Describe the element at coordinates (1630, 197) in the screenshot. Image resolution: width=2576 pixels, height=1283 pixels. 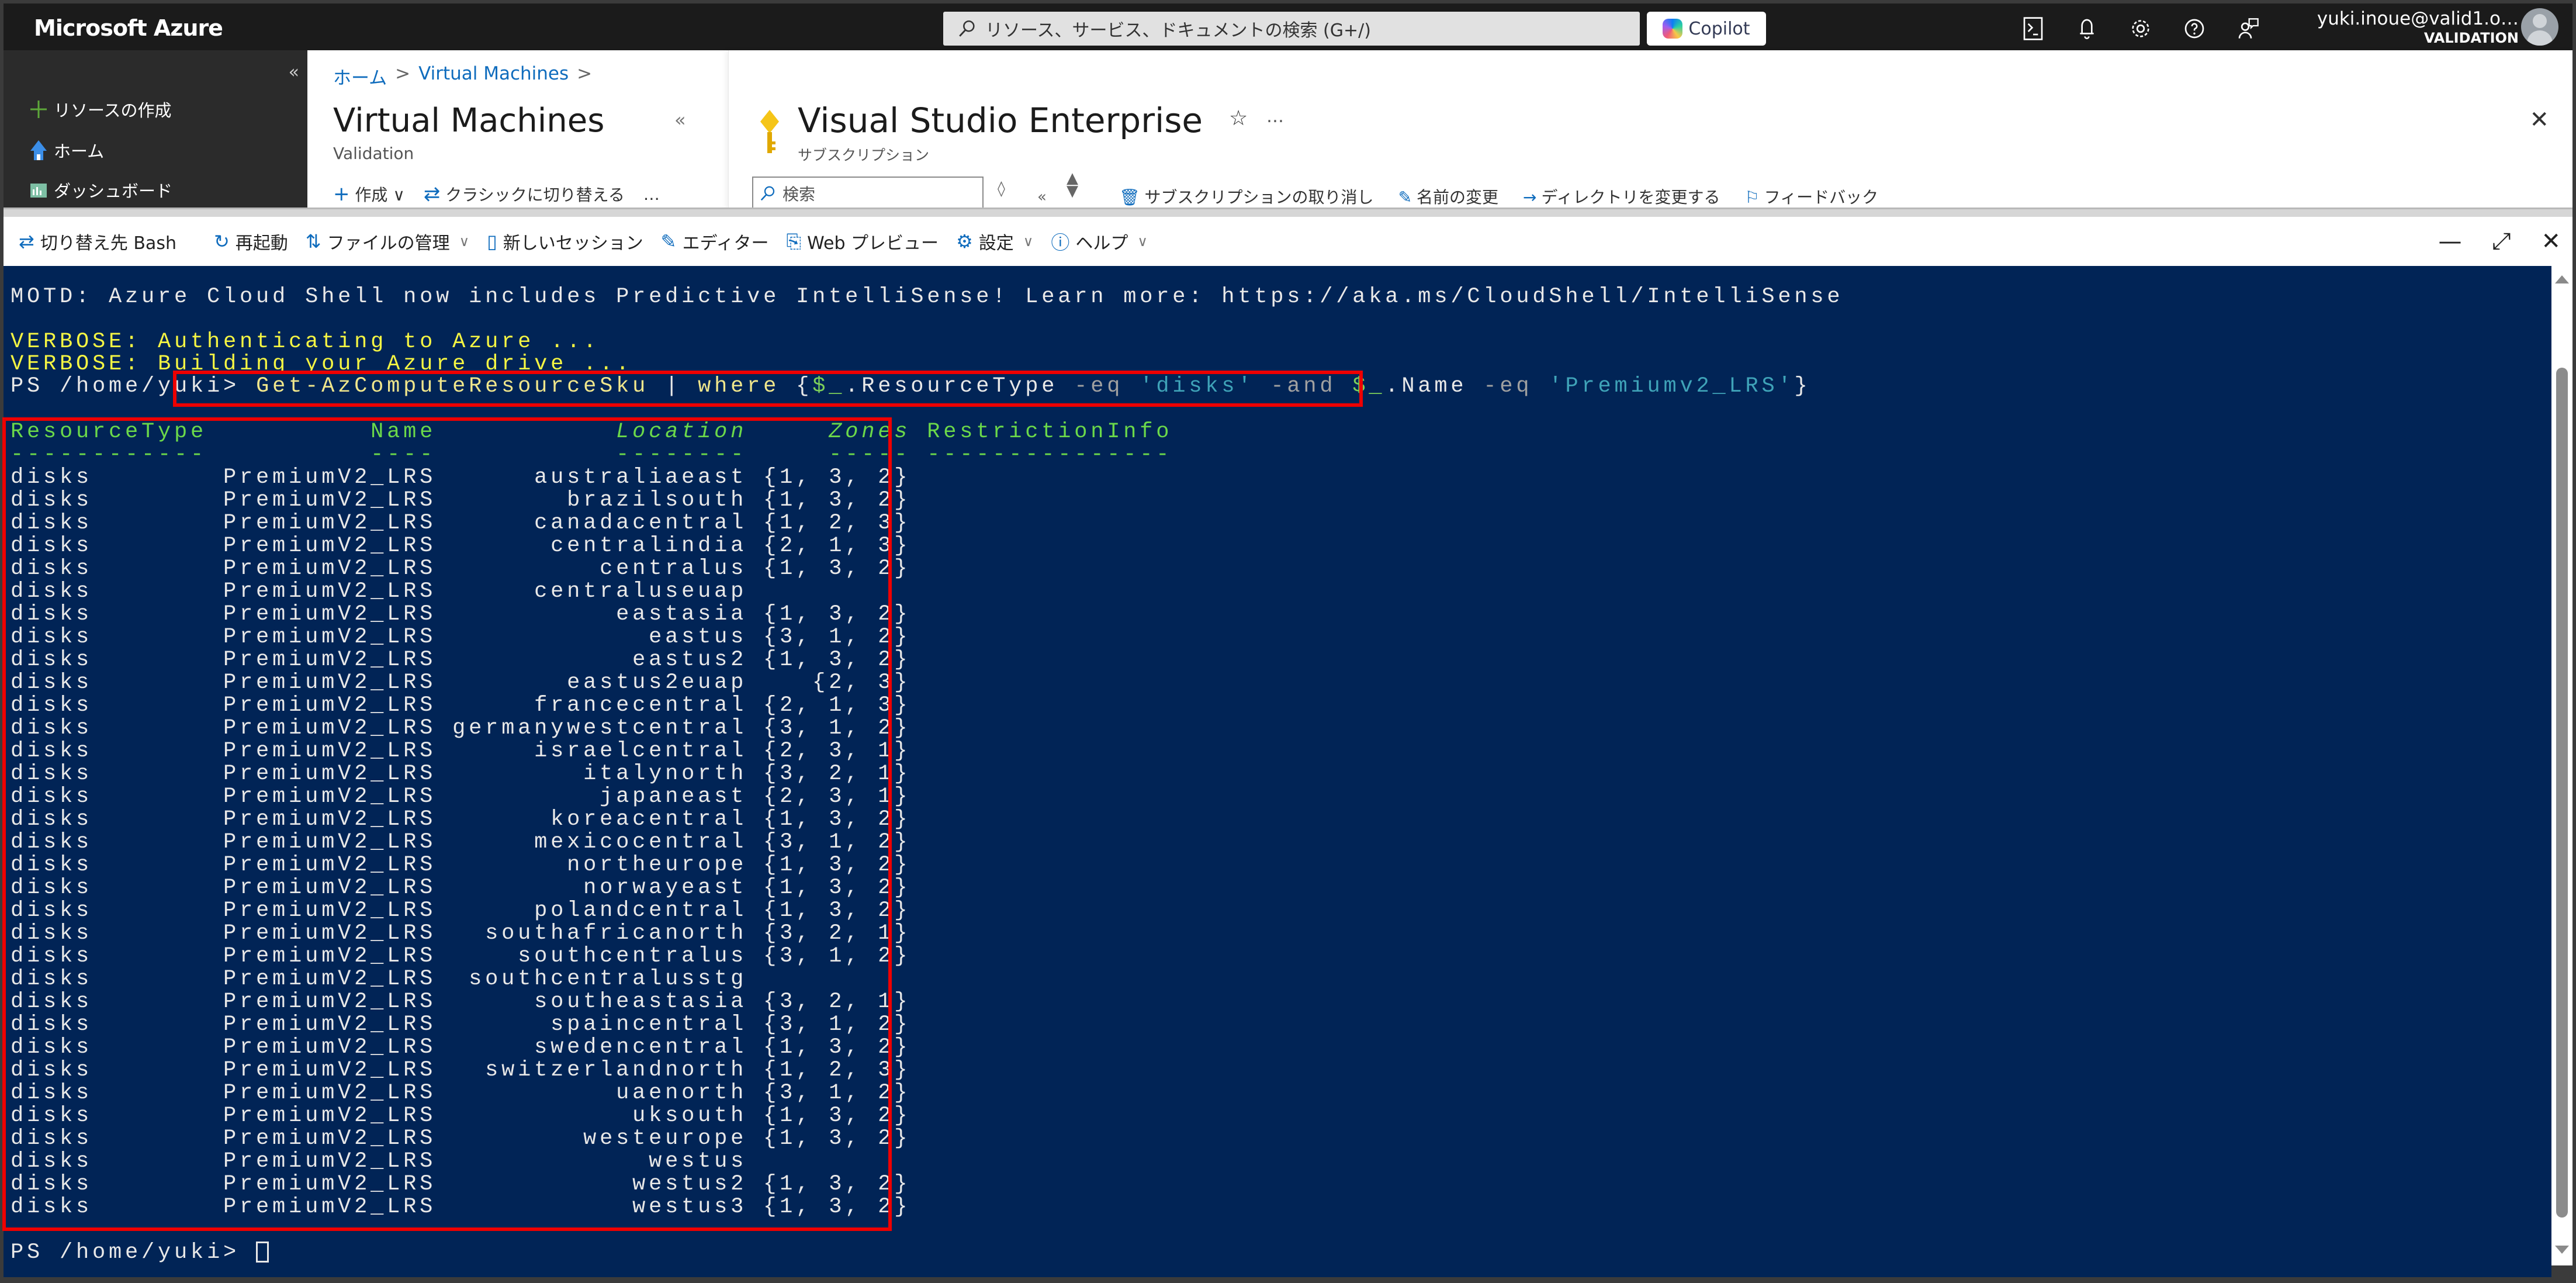
I see `change-directory-label: ディレクトリを変更する` at that location.